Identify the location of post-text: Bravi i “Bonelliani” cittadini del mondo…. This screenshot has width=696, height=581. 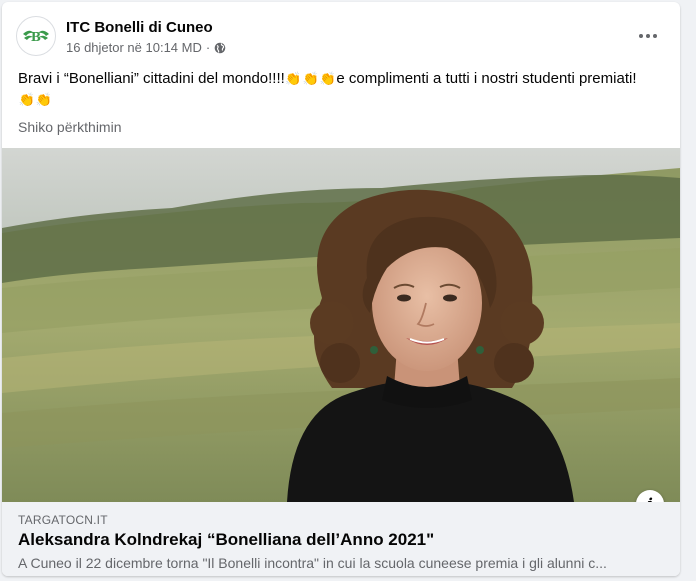
(343, 89).